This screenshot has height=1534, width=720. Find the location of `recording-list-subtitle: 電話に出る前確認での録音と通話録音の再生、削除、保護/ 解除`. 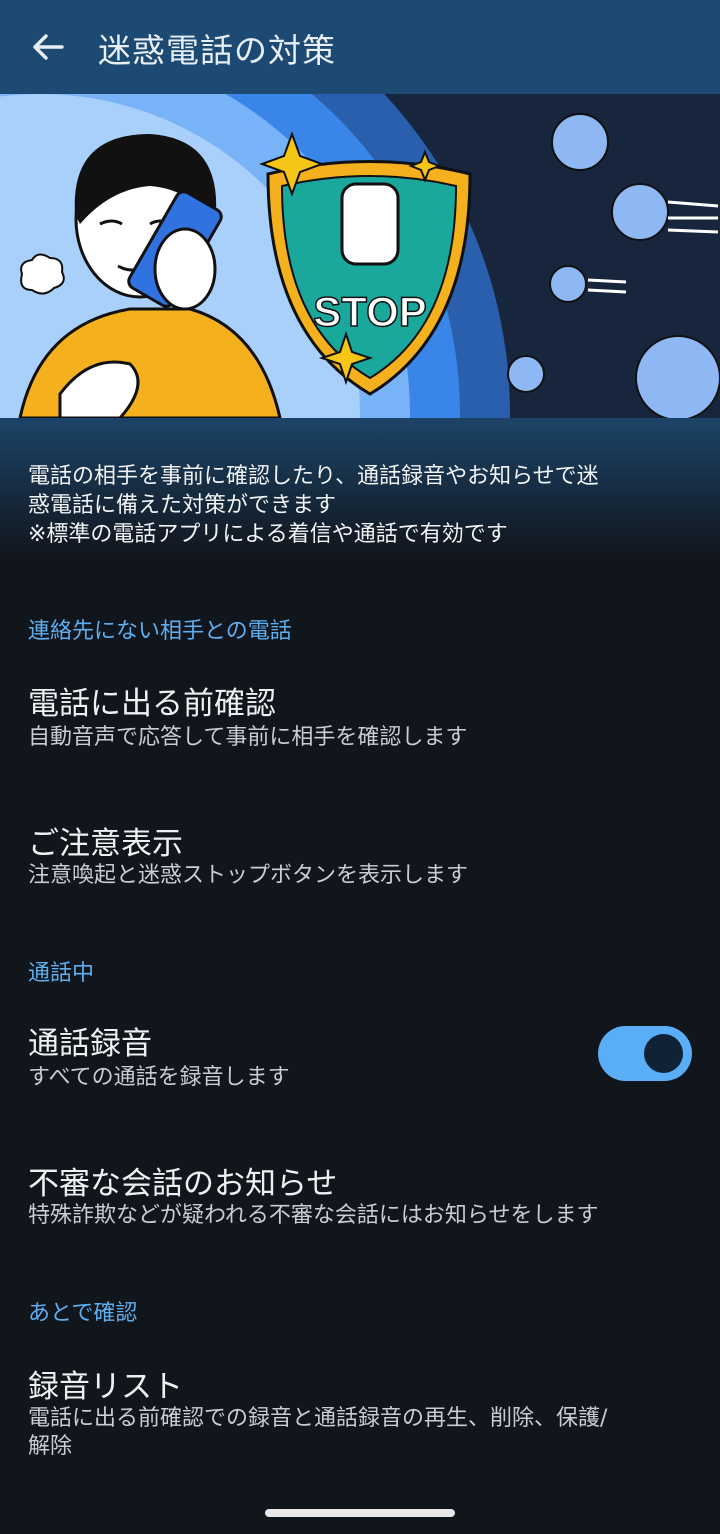

recording-list-subtitle: 電話に出る前確認での録音と通話録音の再生、削除、保護/ 解除 is located at coordinates (318, 1432).